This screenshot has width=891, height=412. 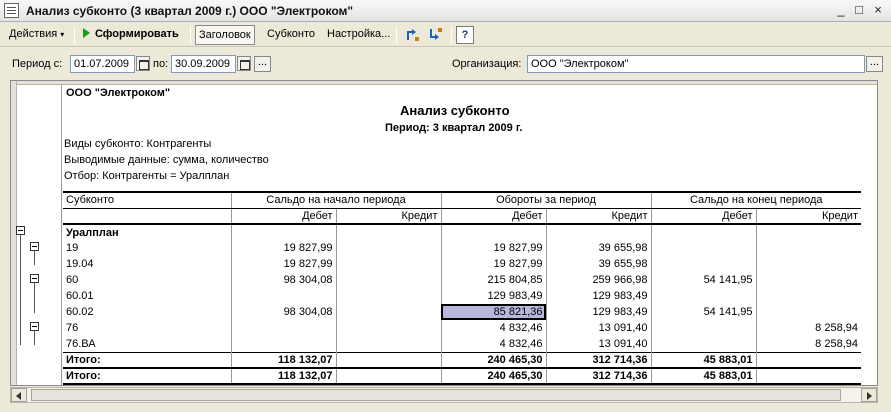 What do you see at coordinates (147, 296) in the screenshot?
I see `row-name: 60.01` at bounding box center [147, 296].